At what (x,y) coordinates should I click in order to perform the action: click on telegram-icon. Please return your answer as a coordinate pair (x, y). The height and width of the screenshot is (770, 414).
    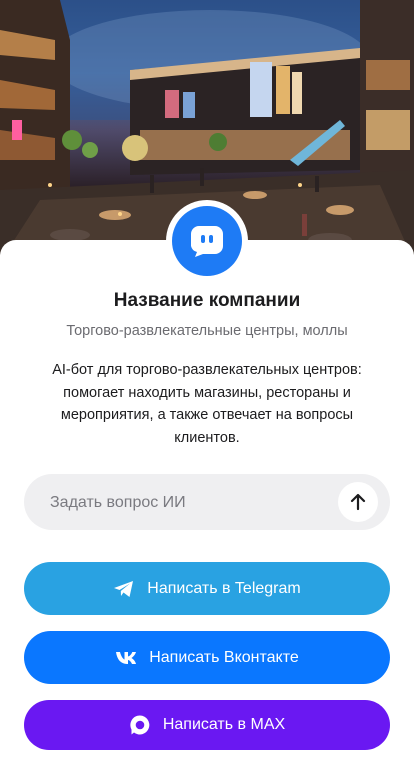
    Looking at the image, I should click on (124, 589).